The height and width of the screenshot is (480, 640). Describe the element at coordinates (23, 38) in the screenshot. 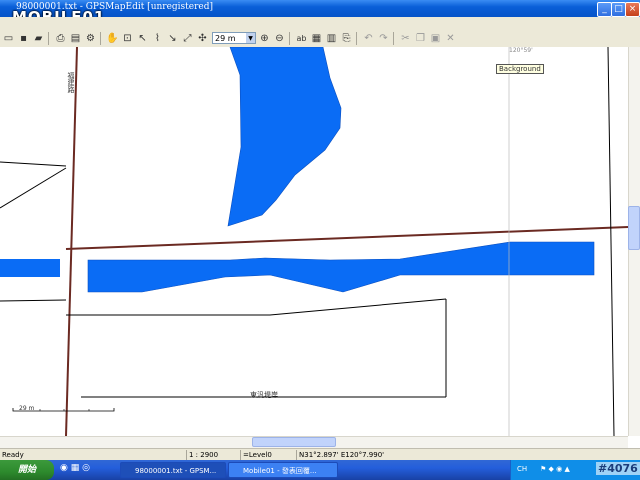

I see `save-icon: ▪` at that location.